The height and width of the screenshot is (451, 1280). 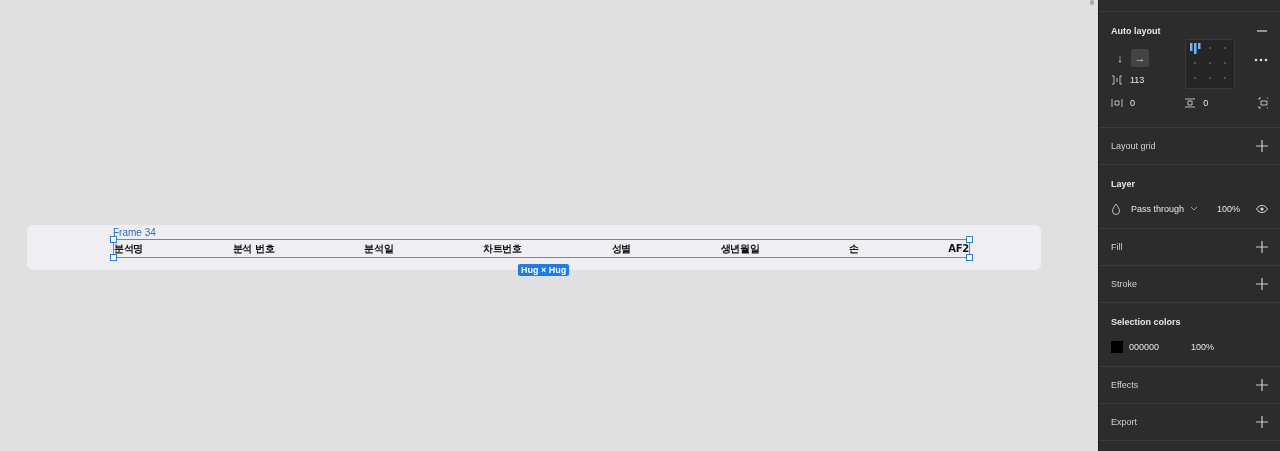 I want to click on header-text: 생년월일, so click(x=740, y=248).